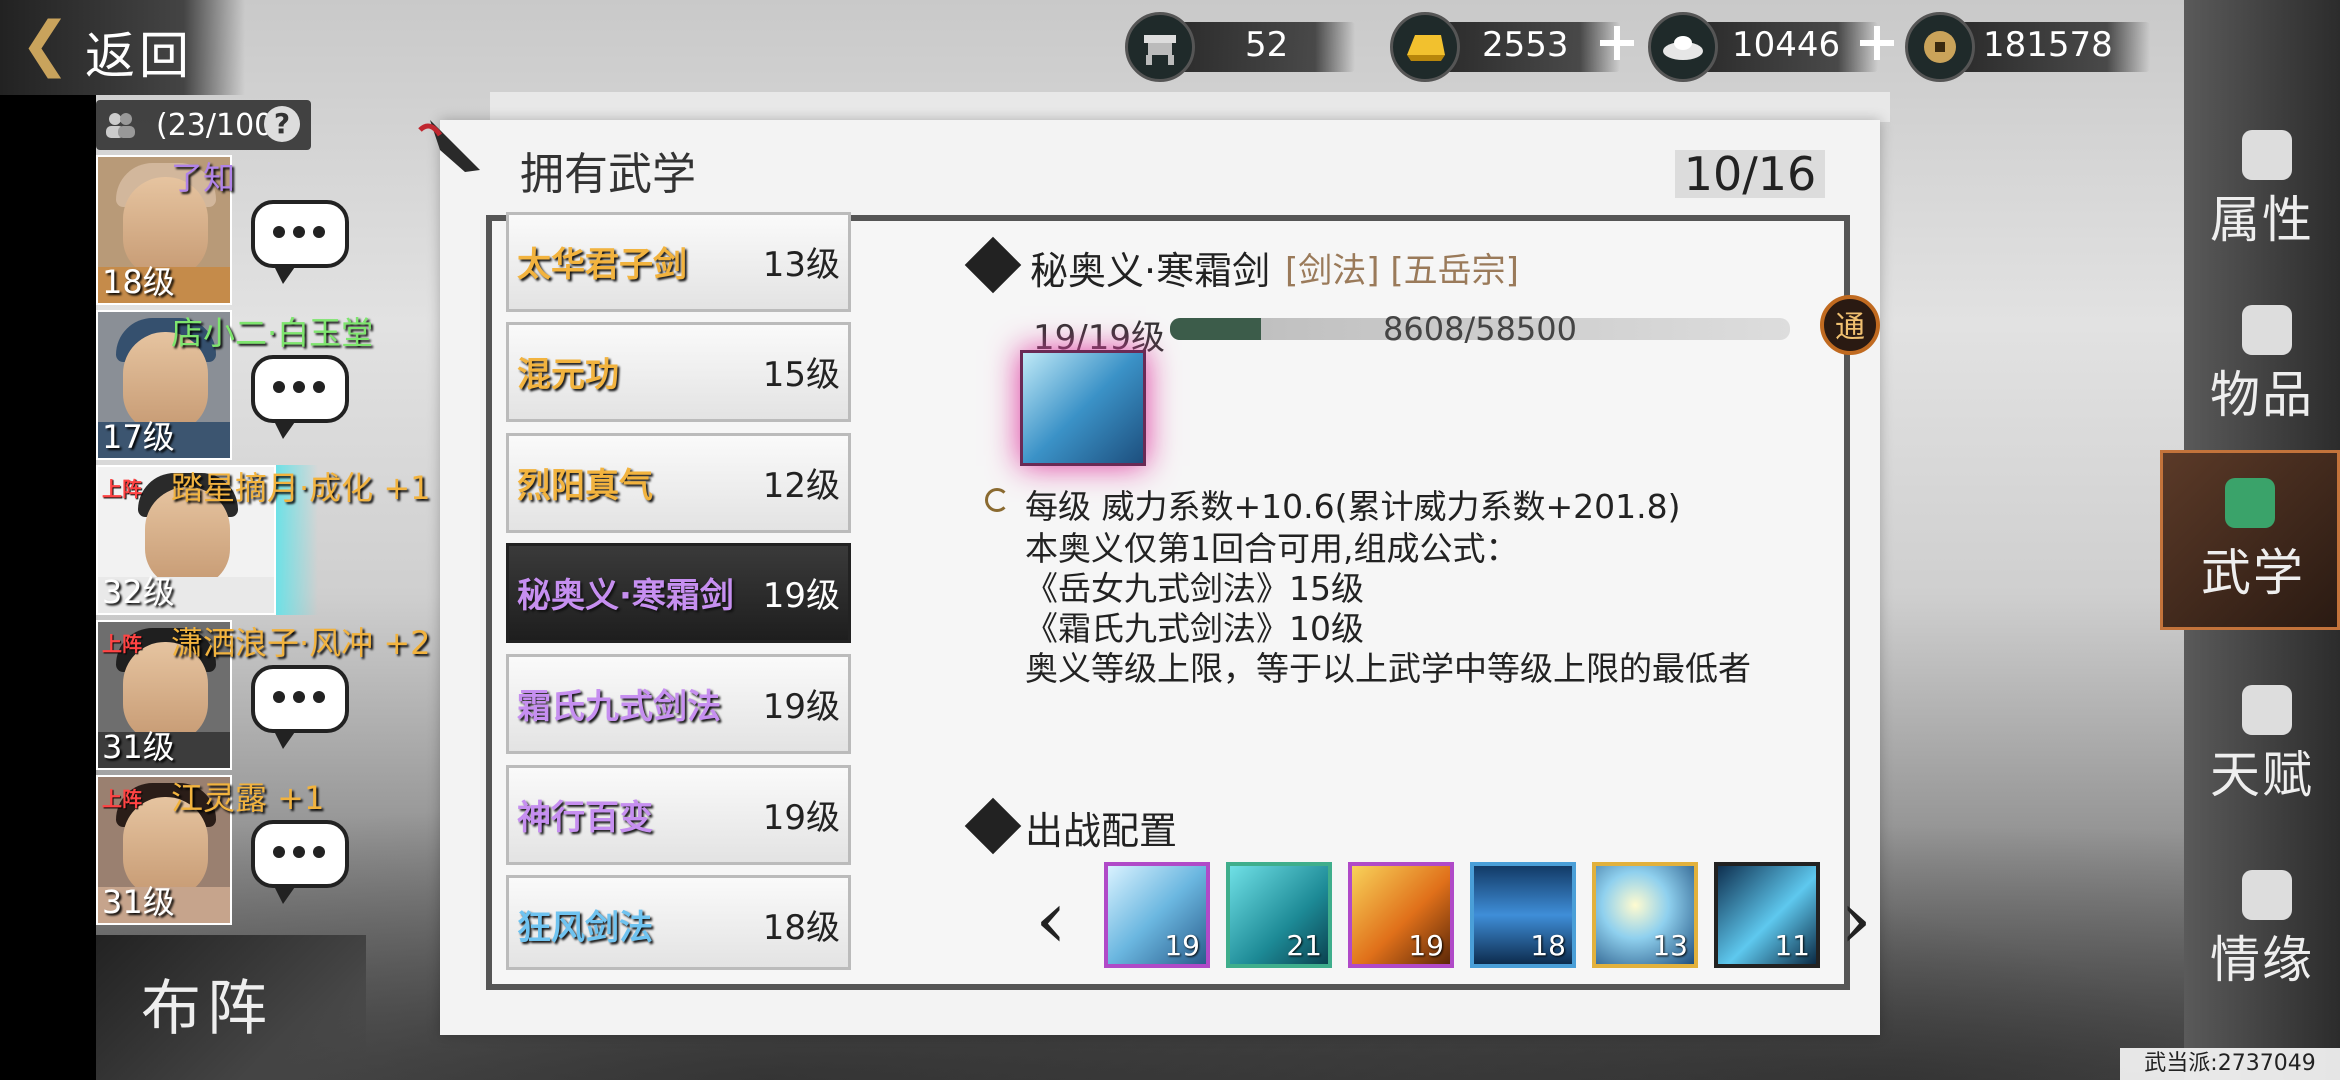 This screenshot has width=2340, height=1080. I want to click on battle-config-title: 出战配置, so click(1101, 831).